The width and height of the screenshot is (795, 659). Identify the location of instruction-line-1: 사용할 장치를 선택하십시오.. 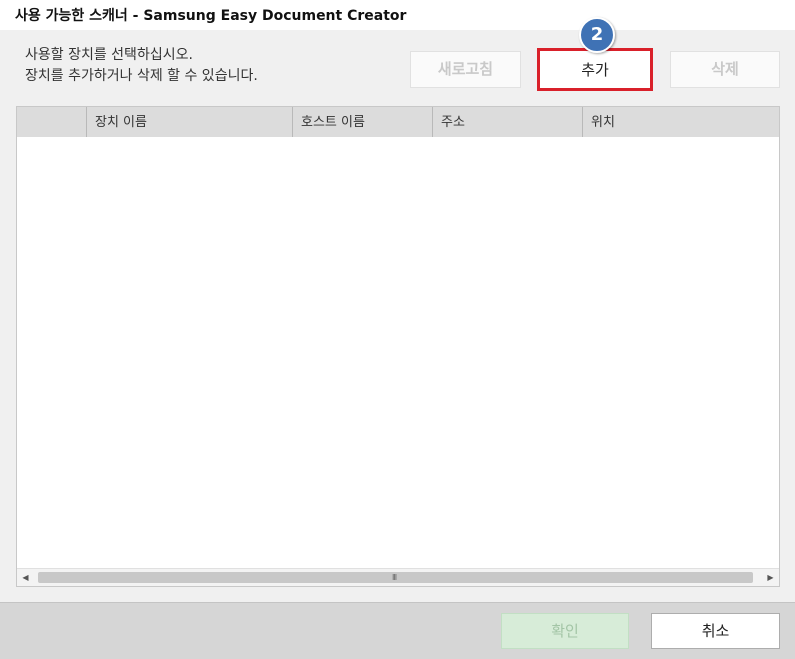
(109, 55).